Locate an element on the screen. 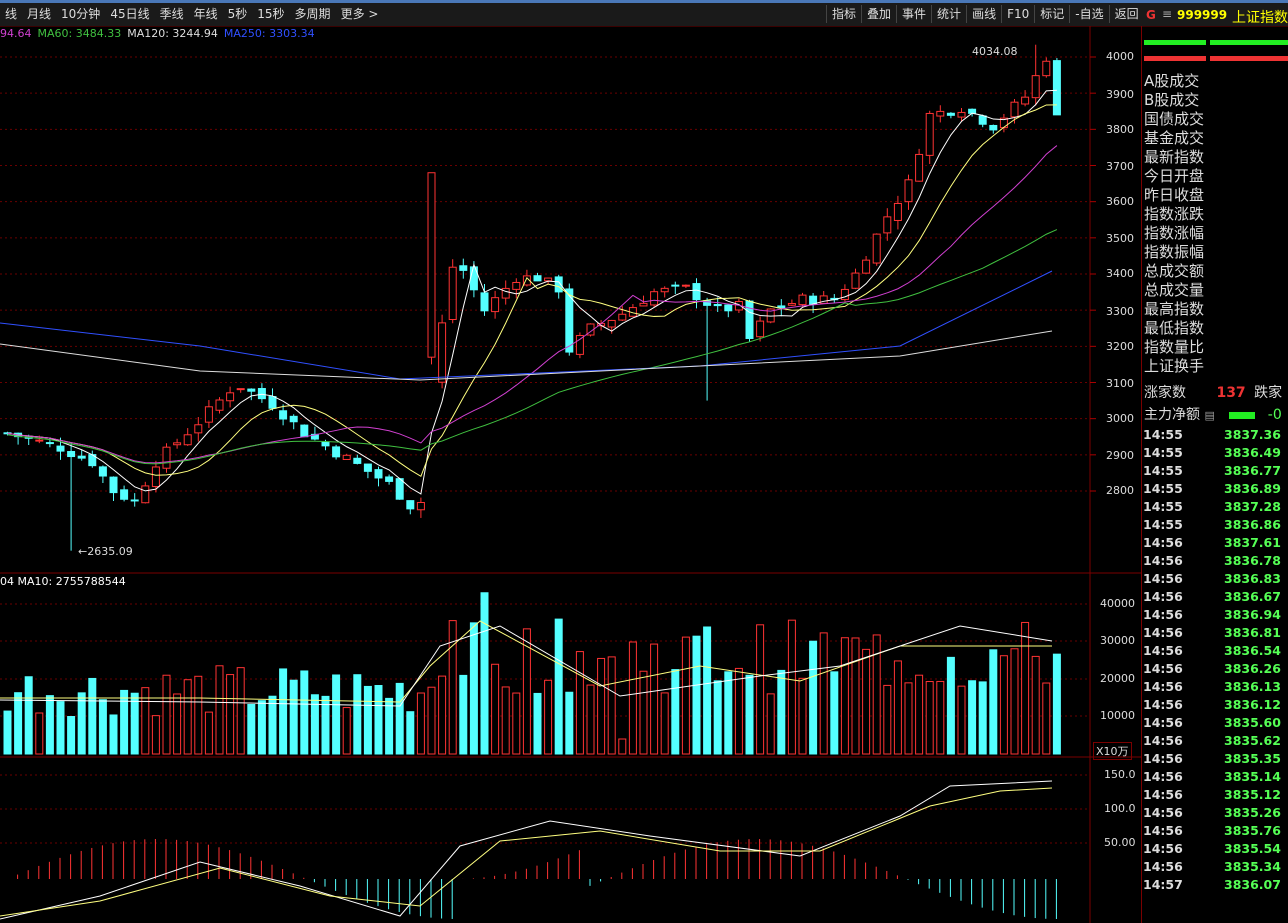  tick-price: 3835.34 is located at coordinates (1252, 866).